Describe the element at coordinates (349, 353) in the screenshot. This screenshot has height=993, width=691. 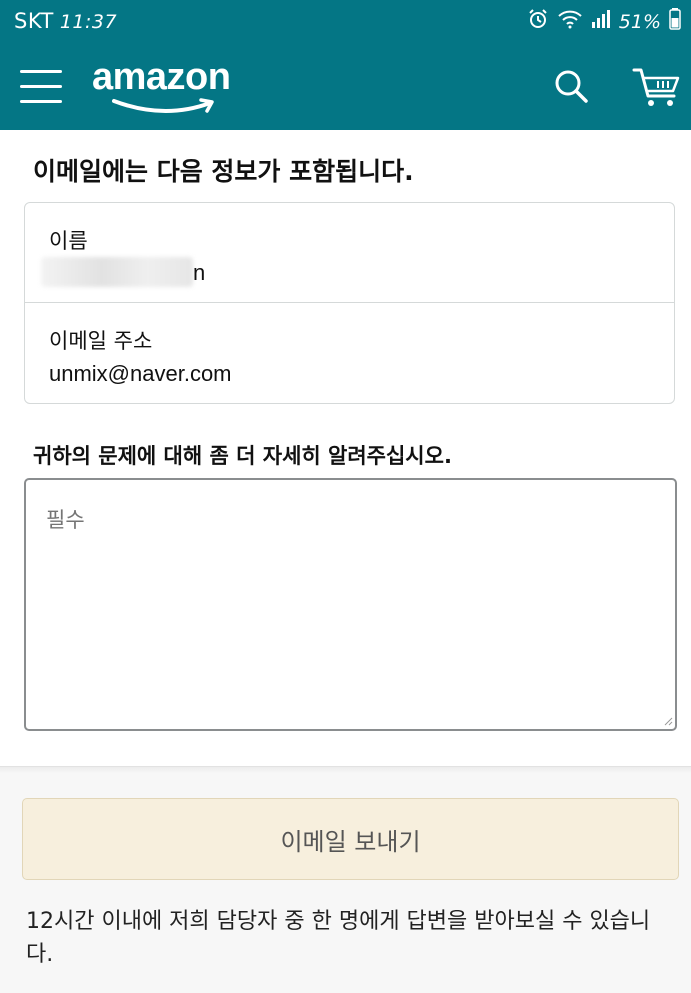
I see `email-row: 이메일 주소 unmix@naver.com` at that location.